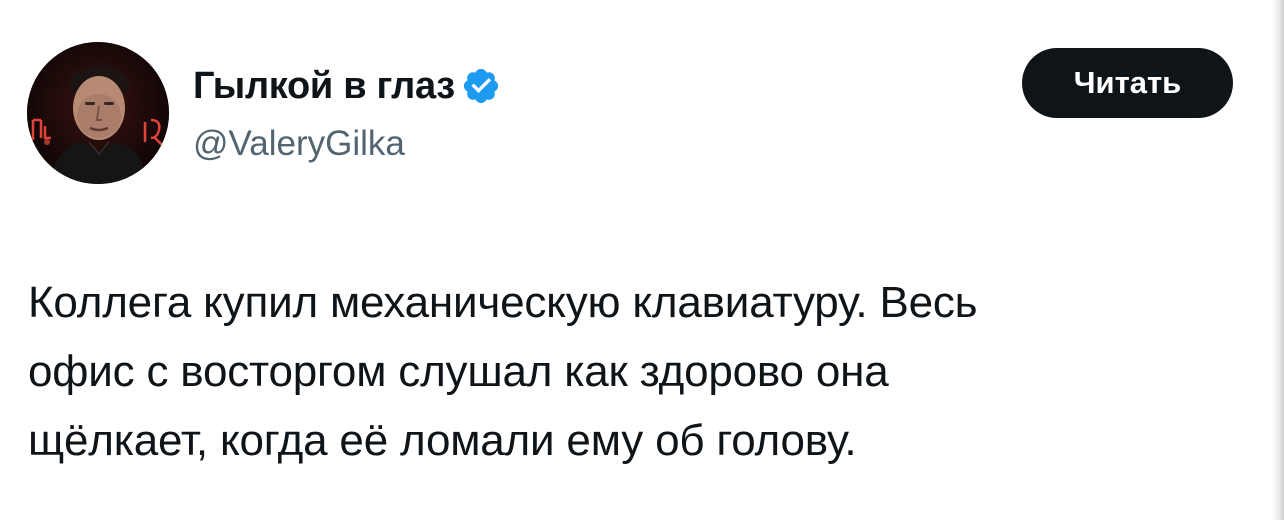 This screenshot has width=1284, height=520. What do you see at coordinates (299, 144) in the screenshot?
I see `author-handle: @ValeryGilka` at bounding box center [299, 144].